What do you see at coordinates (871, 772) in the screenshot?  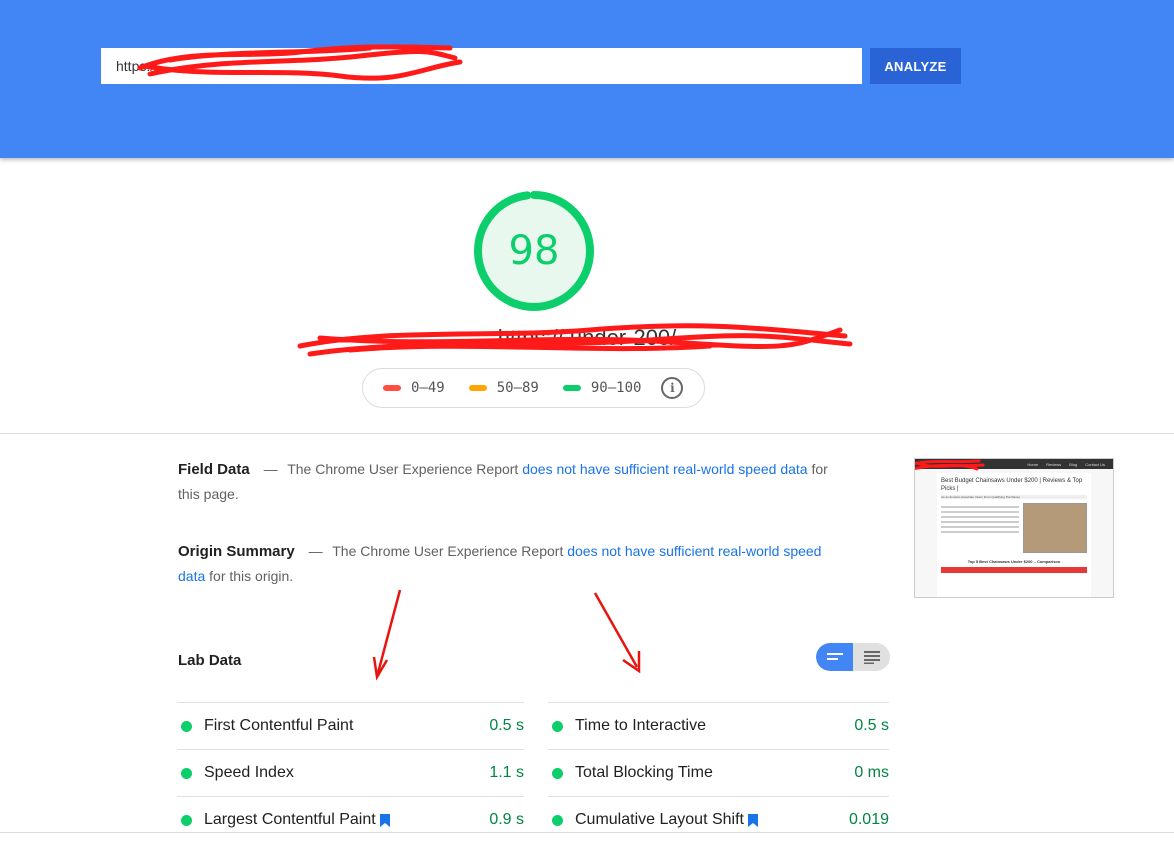 I see `metric-value: 0 ms` at bounding box center [871, 772].